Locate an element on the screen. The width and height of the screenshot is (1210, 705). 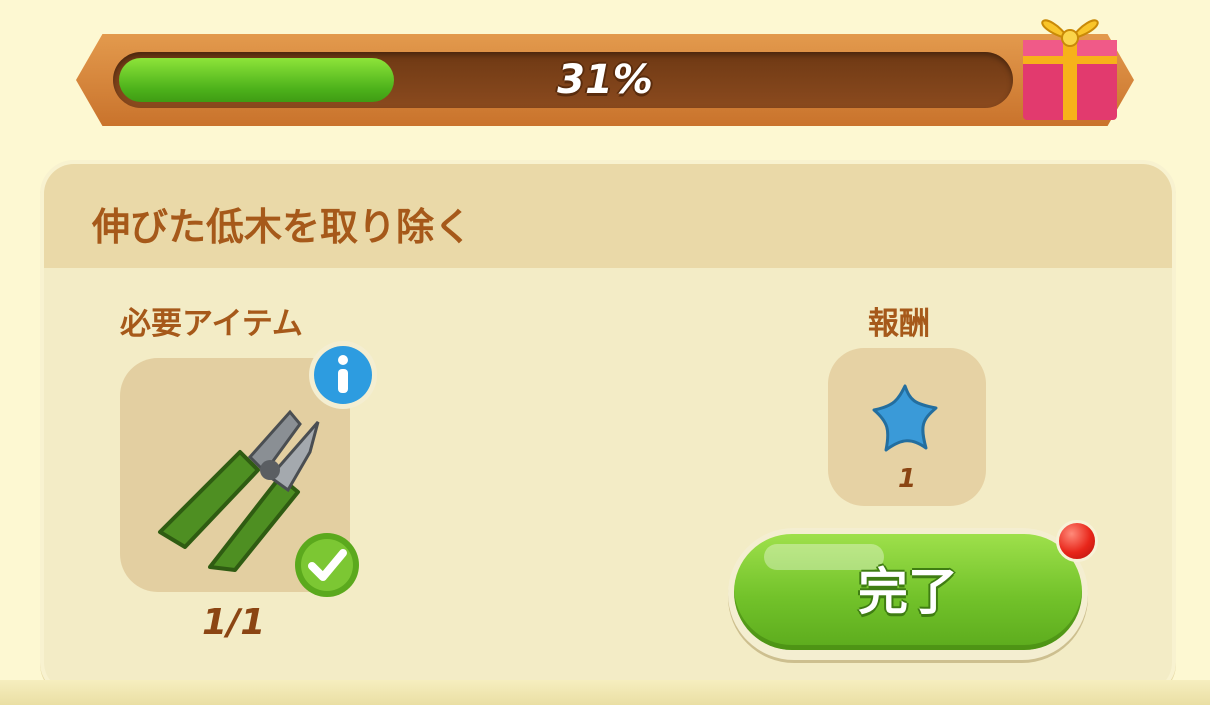
bottom-strip is located at coordinates (605, 692).